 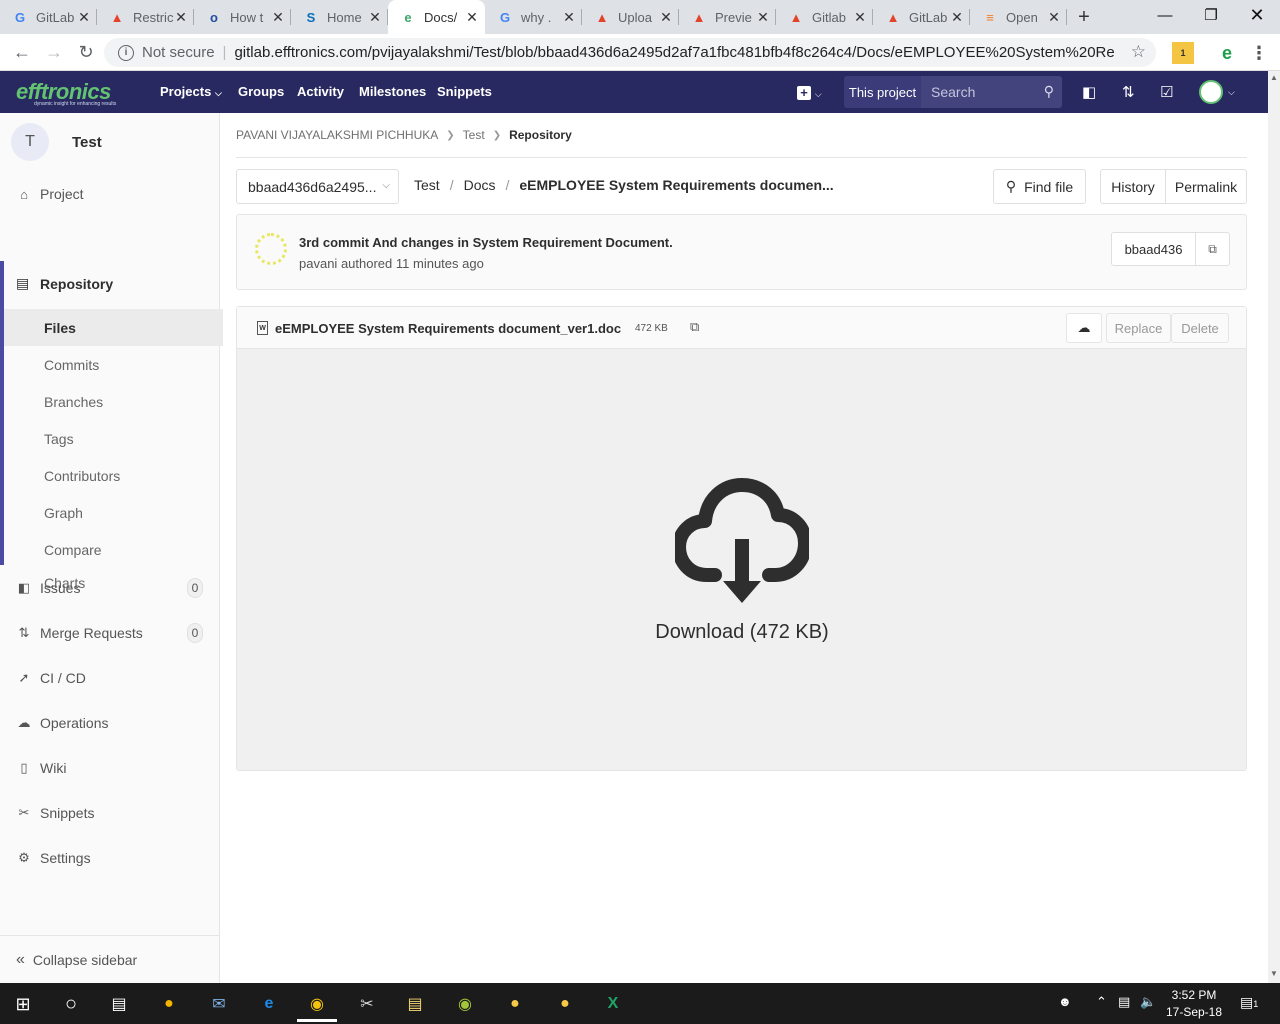 I want to click on browser-tab: S Home ✕, so click(x=339, y=17).